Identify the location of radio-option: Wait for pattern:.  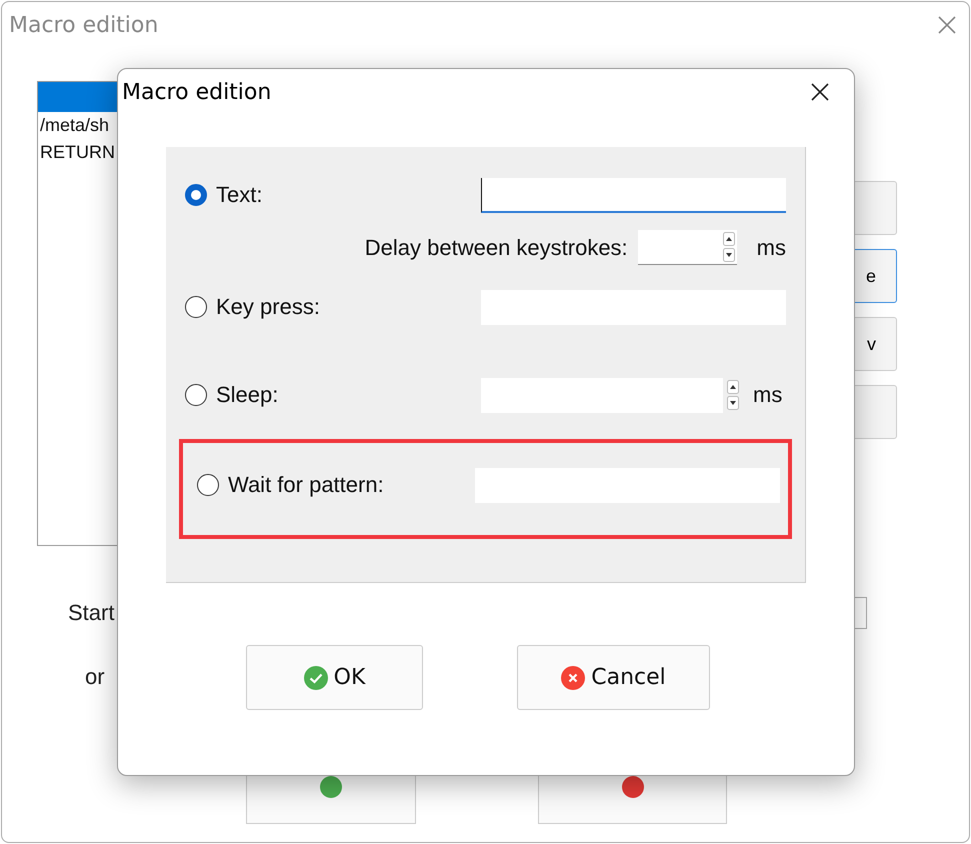
(290, 485).